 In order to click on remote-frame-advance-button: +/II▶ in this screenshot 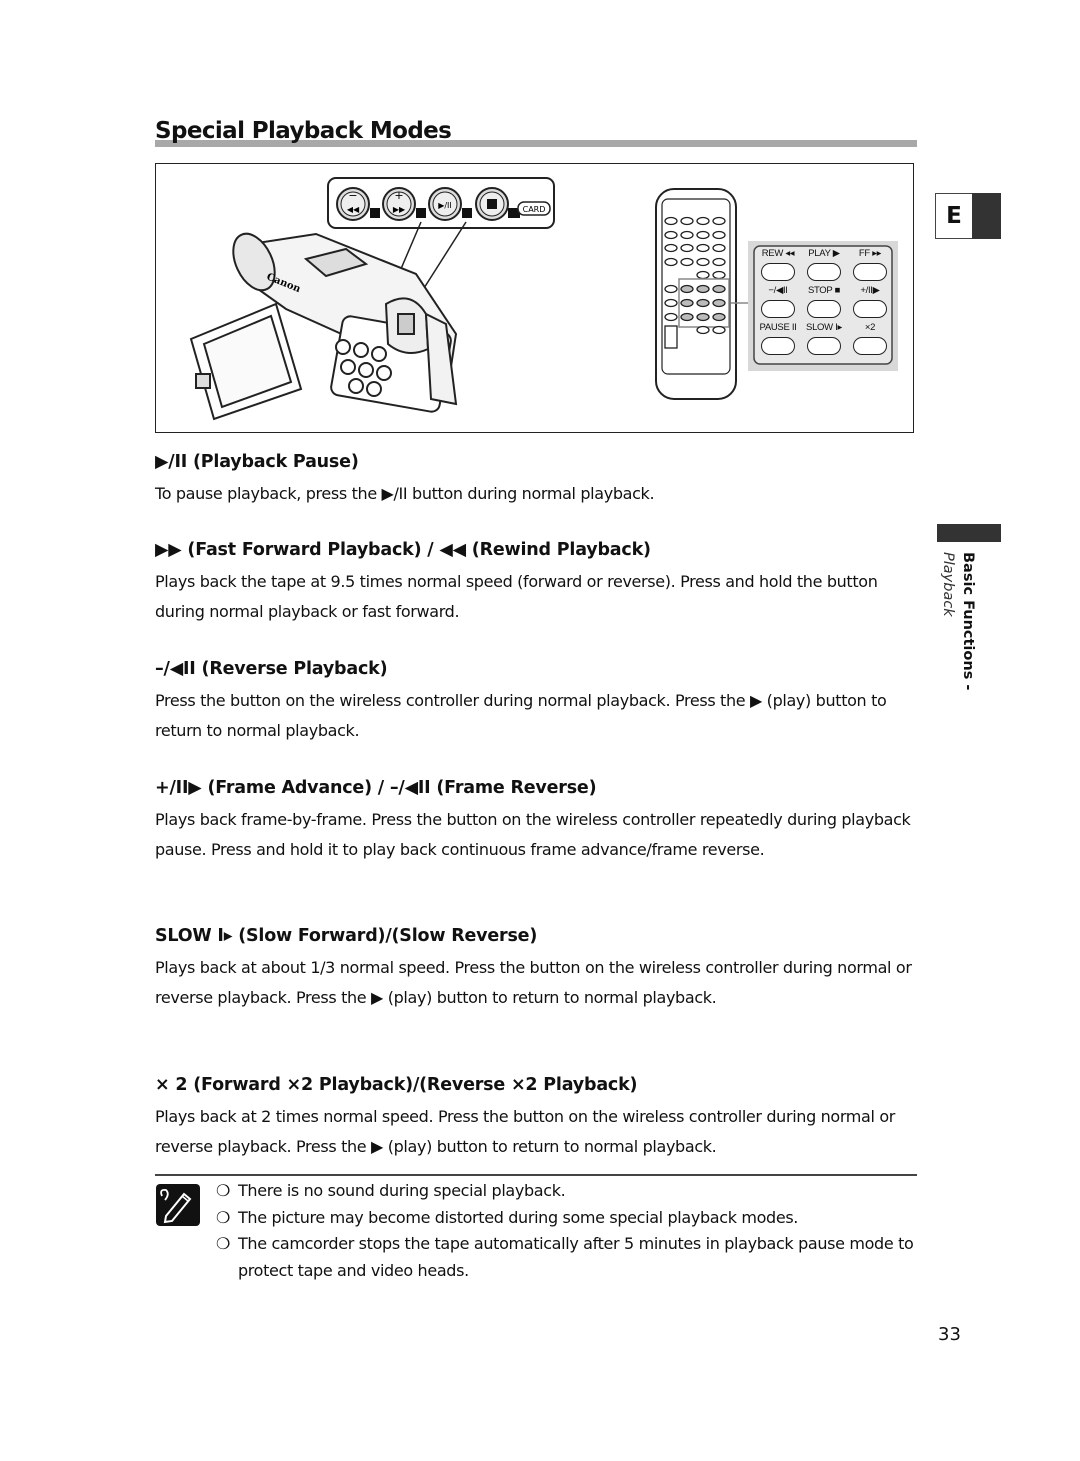, I will do `click(870, 301)`.